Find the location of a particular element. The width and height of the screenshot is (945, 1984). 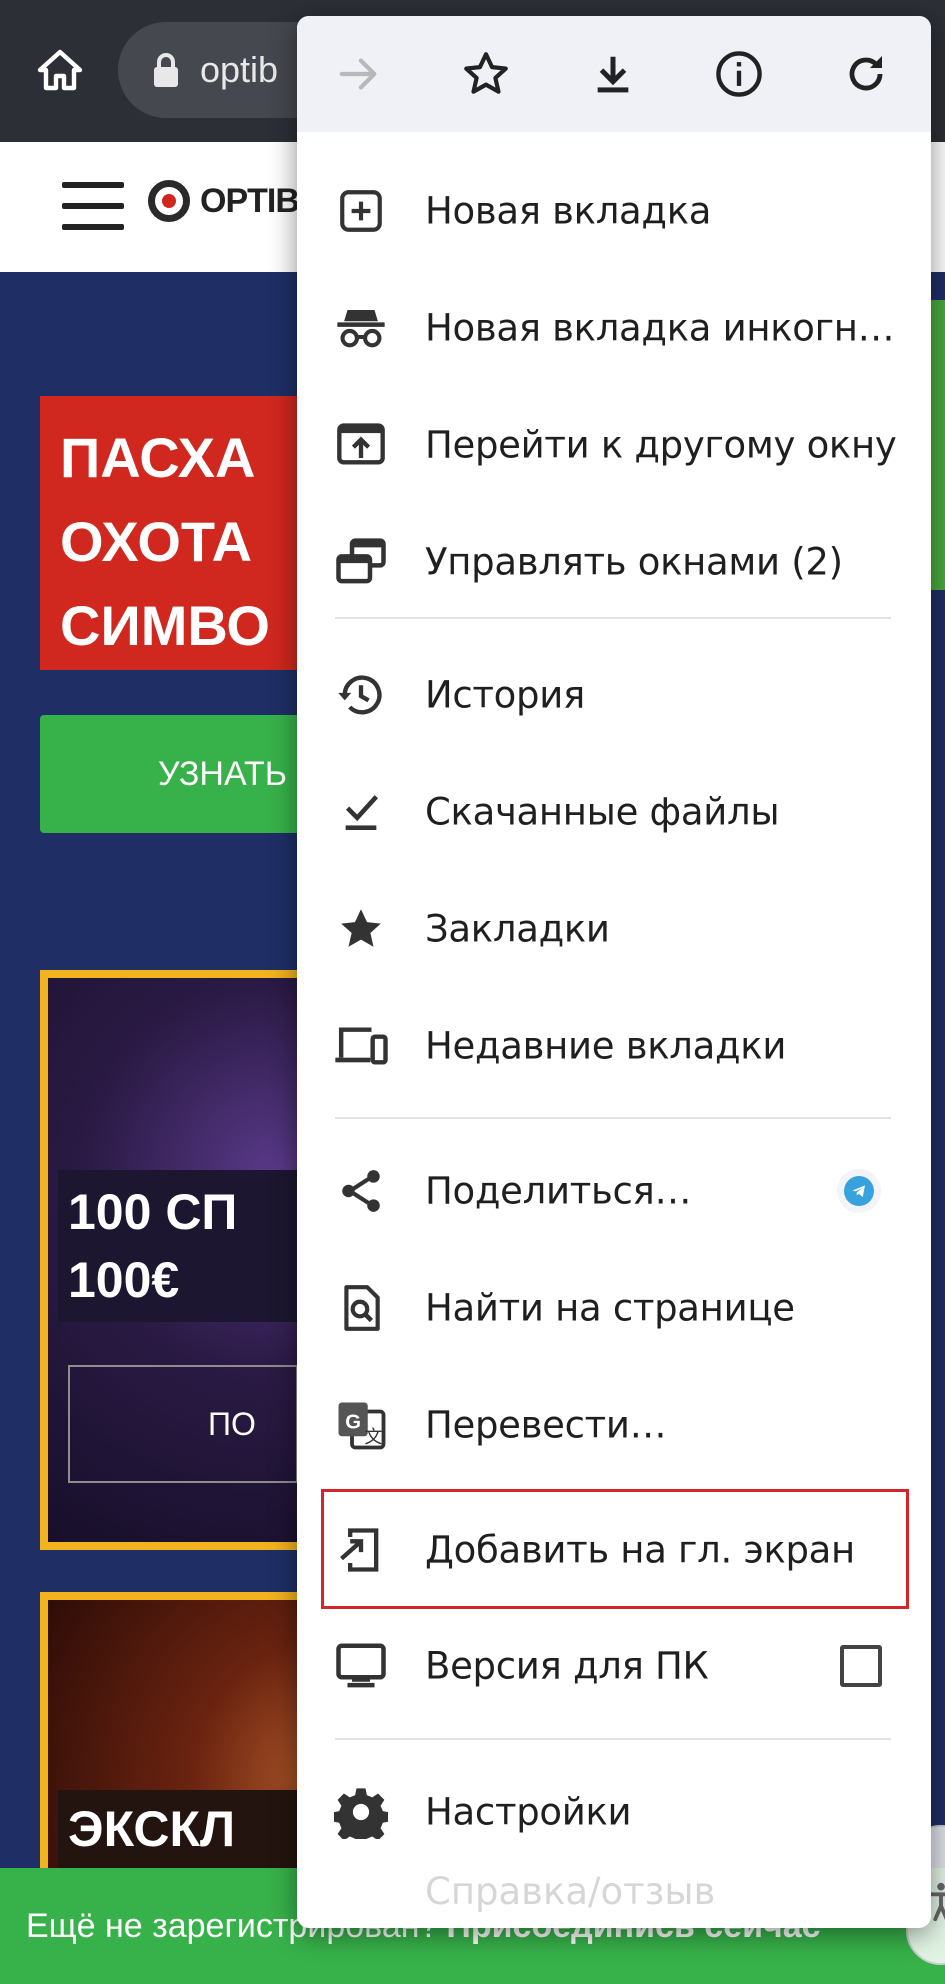

telegram-icon is located at coordinates (859, 1190).